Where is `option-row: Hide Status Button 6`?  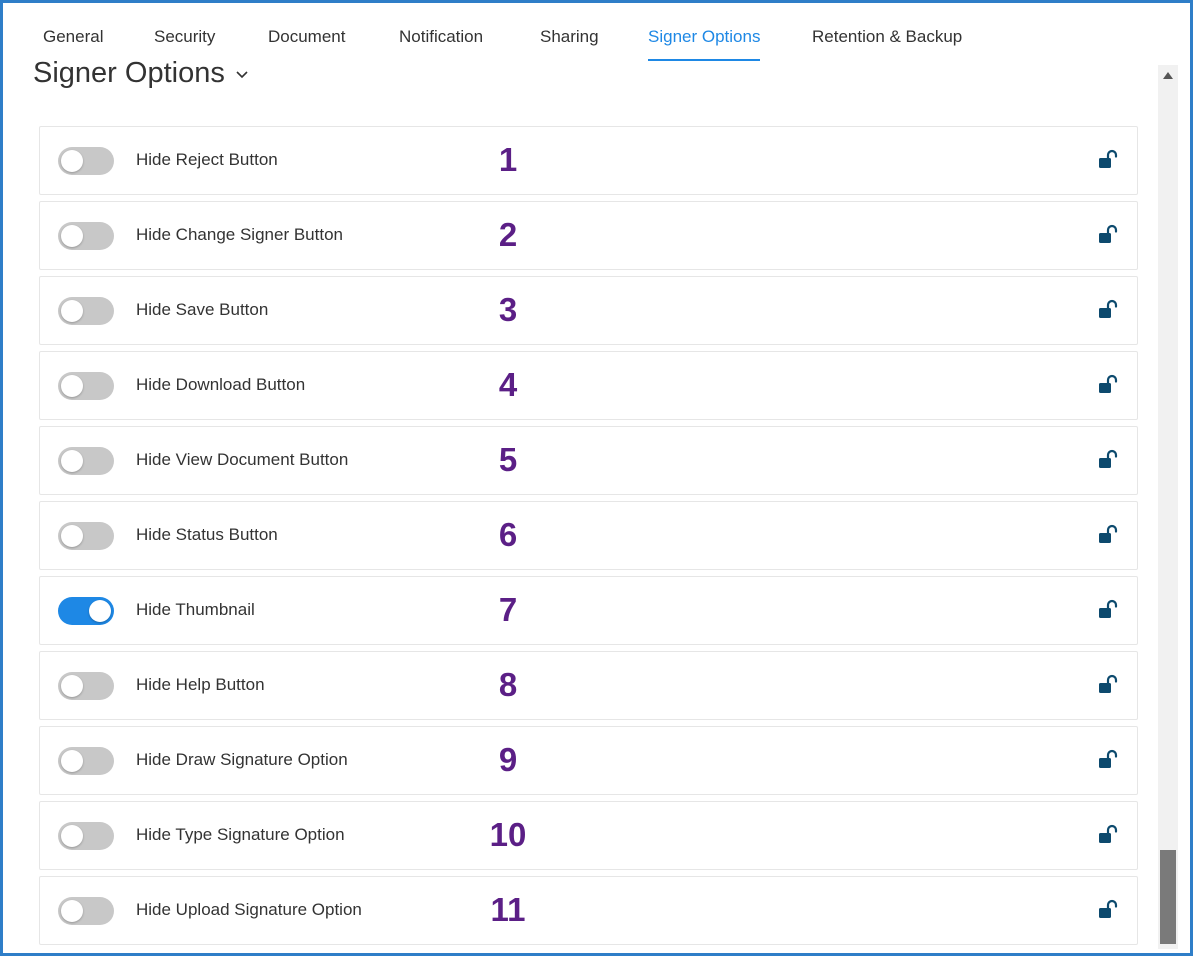
option-row: Hide Status Button 6 is located at coordinates (588, 535).